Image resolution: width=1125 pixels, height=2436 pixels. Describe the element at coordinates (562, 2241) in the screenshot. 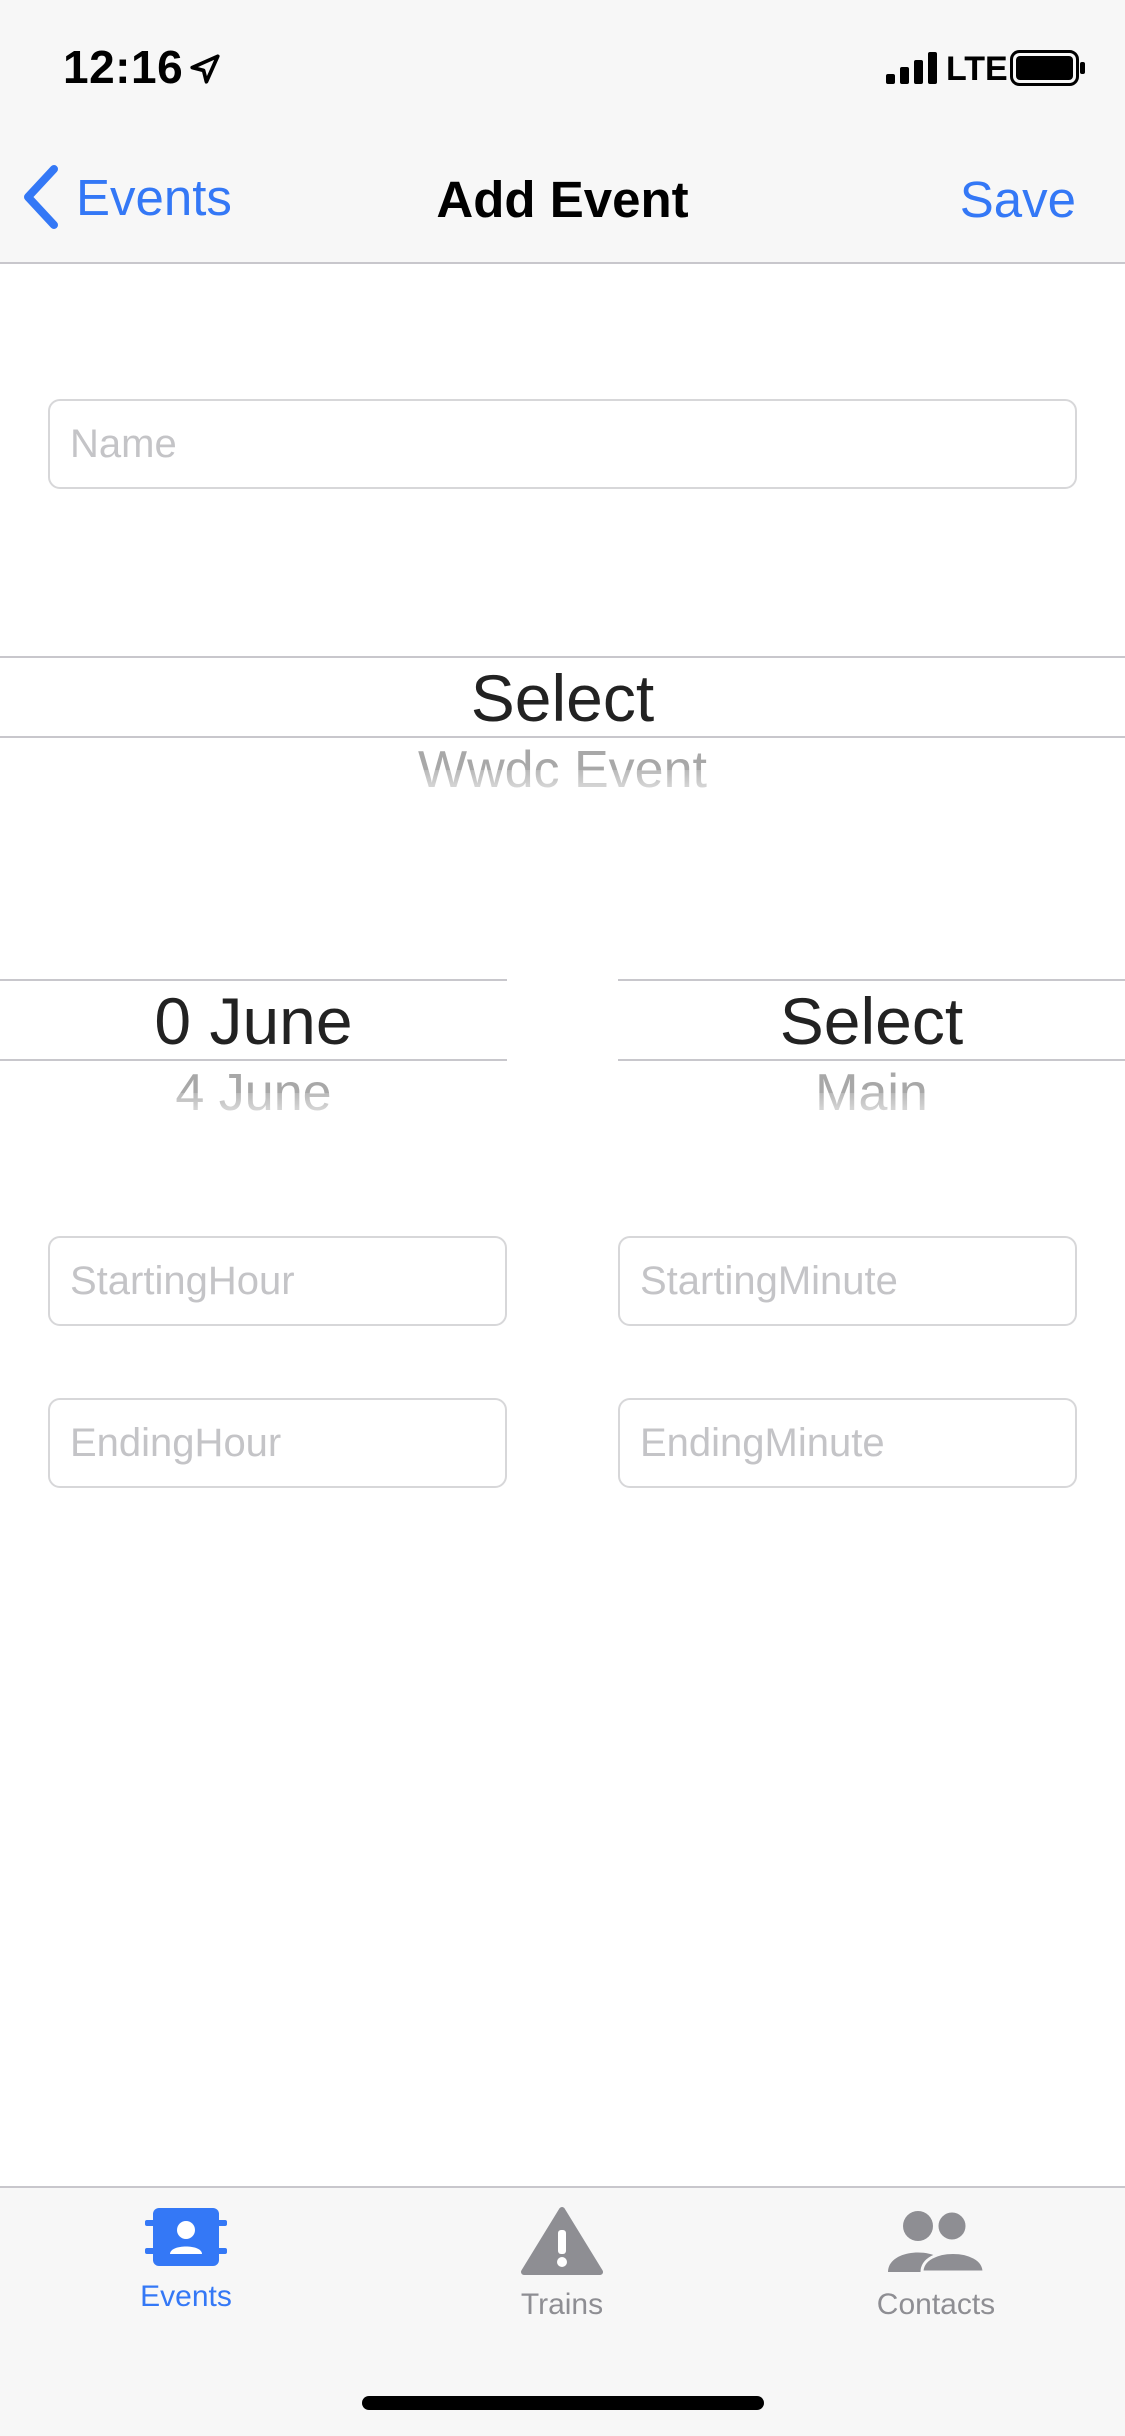

I see `warning-triangle-icon` at that location.